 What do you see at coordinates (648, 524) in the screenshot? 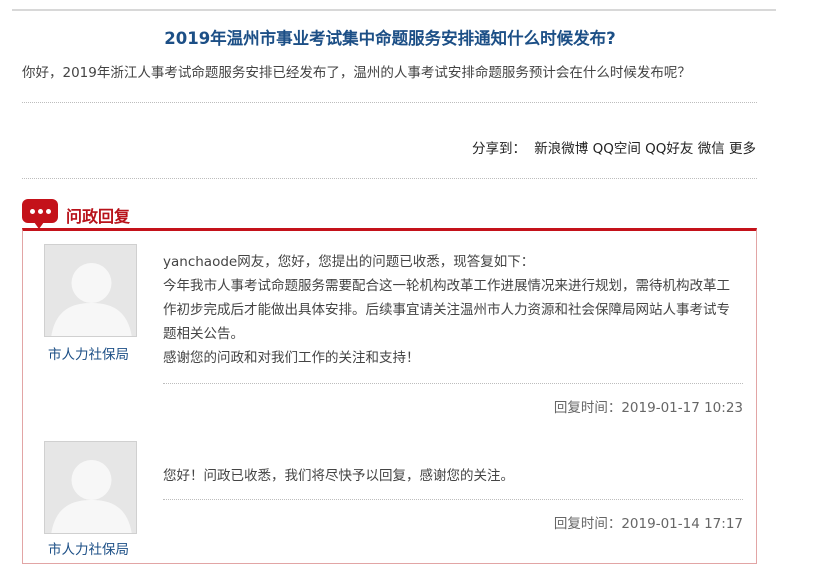
I see `reply-time: 回复时间：2019-01-14 17:17` at bounding box center [648, 524].